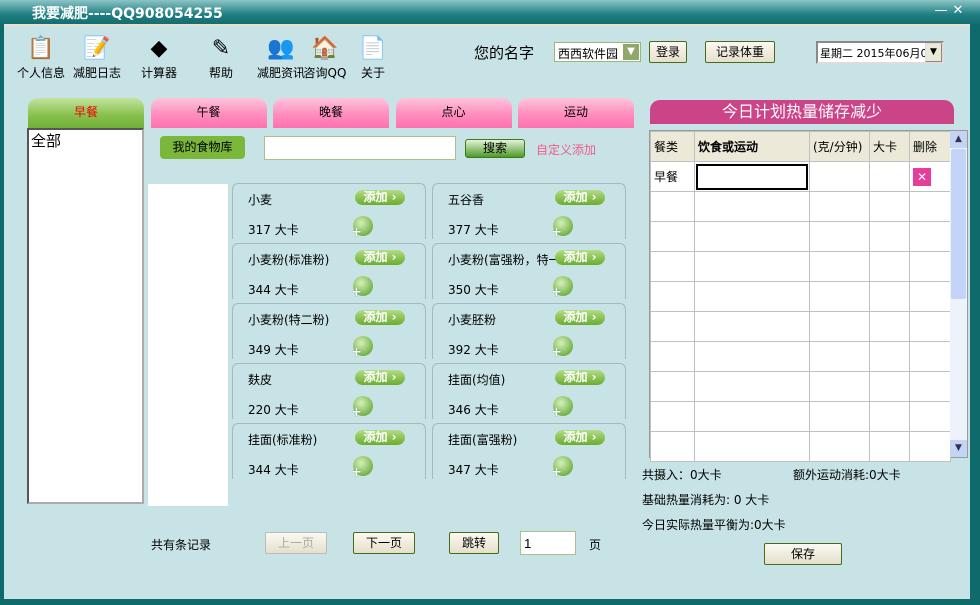 This screenshot has height=605, width=980. I want to click on toolbar-help-button: ✎ 帮助, so click(221, 57).